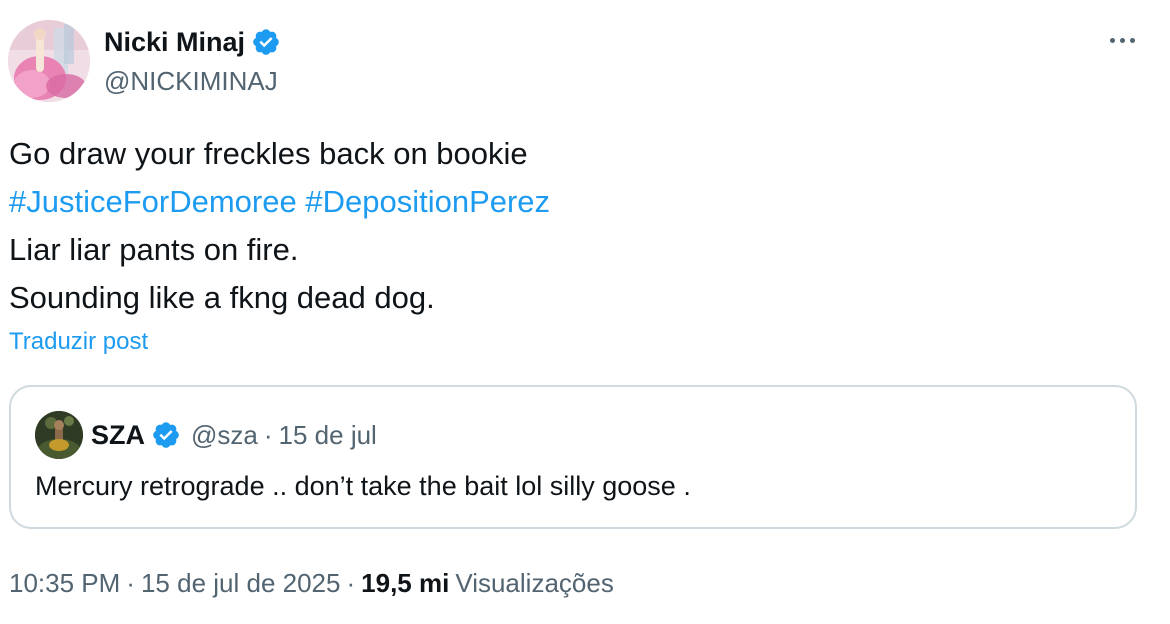  I want to click on hashtag-link: #JusticeForDemoree, so click(153, 201).